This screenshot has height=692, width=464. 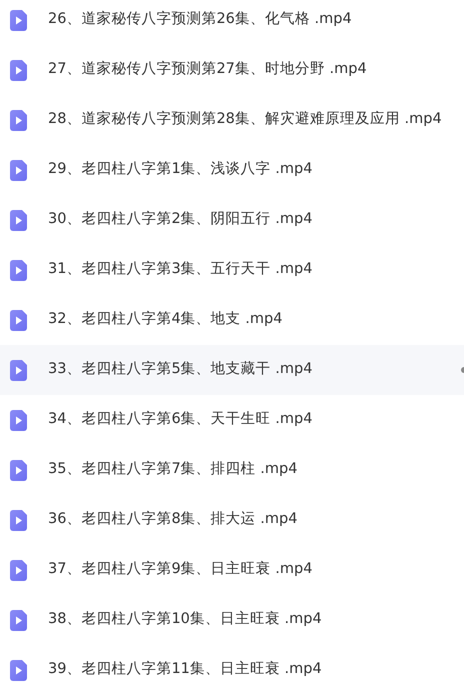 I want to click on file-row: 34、老四柱八字第6集、天干生旺 .mp4, so click(x=232, y=420).